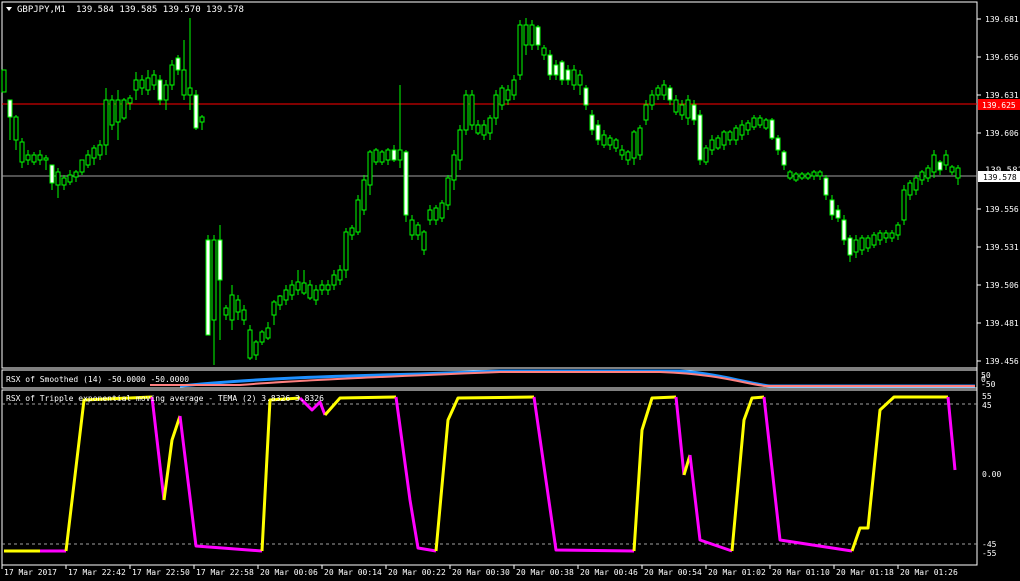 Image resolution: width=1020 pixels, height=581 pixels. Describe the element at coordinates (97, 572) in the screenshot. I see `time-tick-label: 17 Mar 22:42` at that location.